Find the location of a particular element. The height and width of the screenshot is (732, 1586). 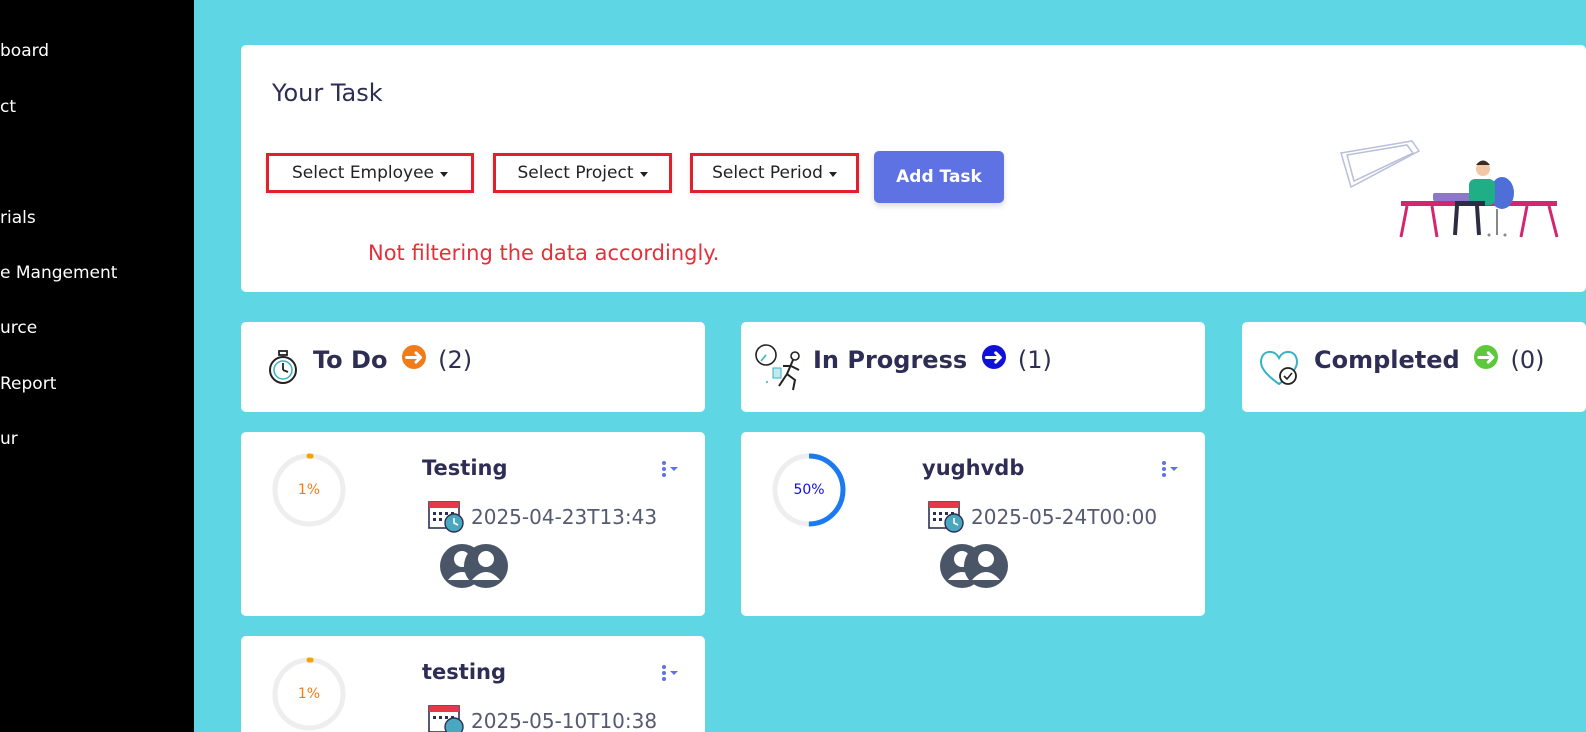

stopwatch-icon is located at coordinates (283, 367).